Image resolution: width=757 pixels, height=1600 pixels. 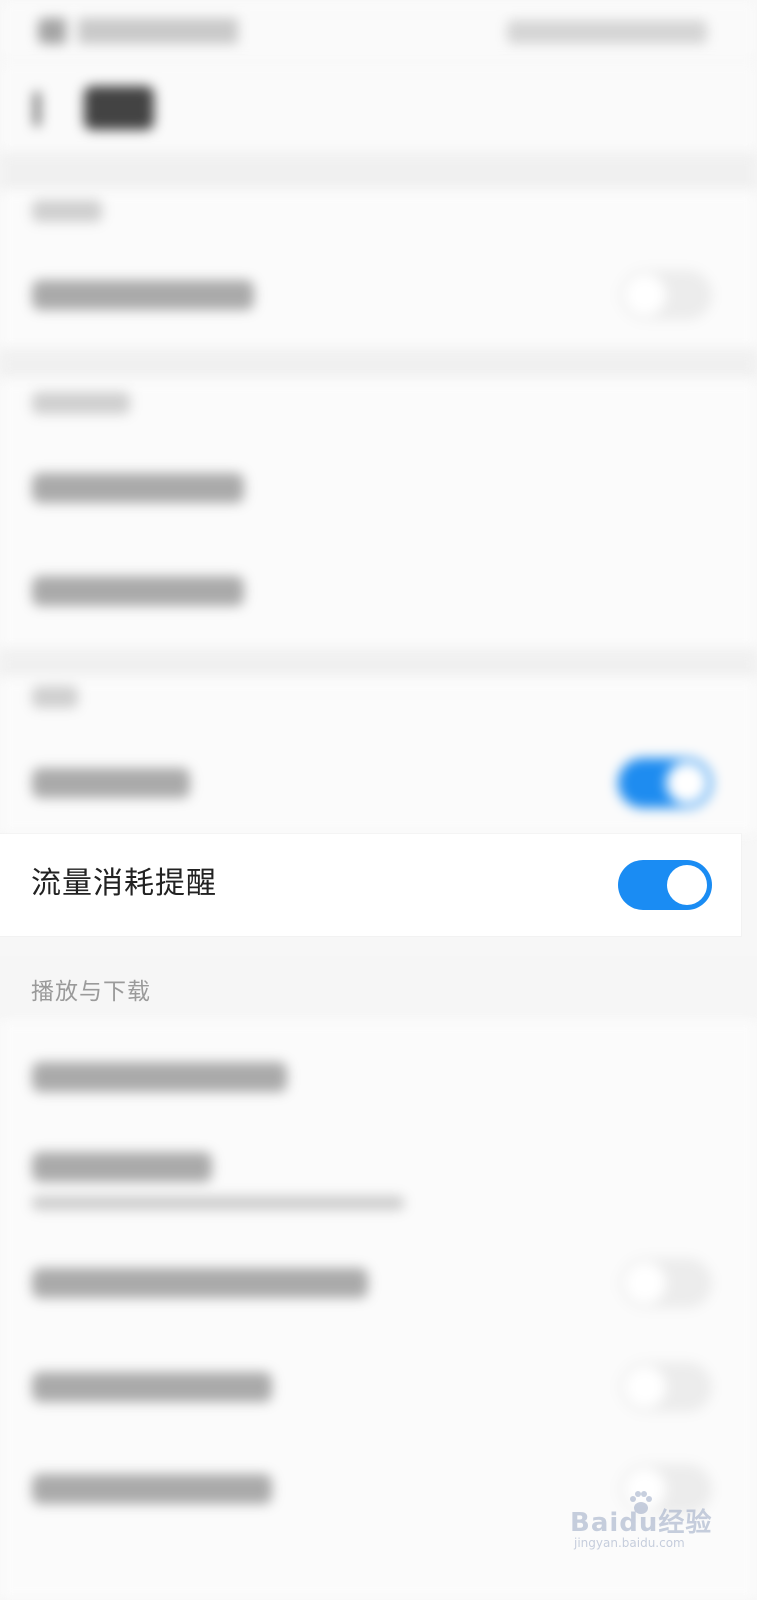 I want to click on title-bar, so click(x=378, y=108).